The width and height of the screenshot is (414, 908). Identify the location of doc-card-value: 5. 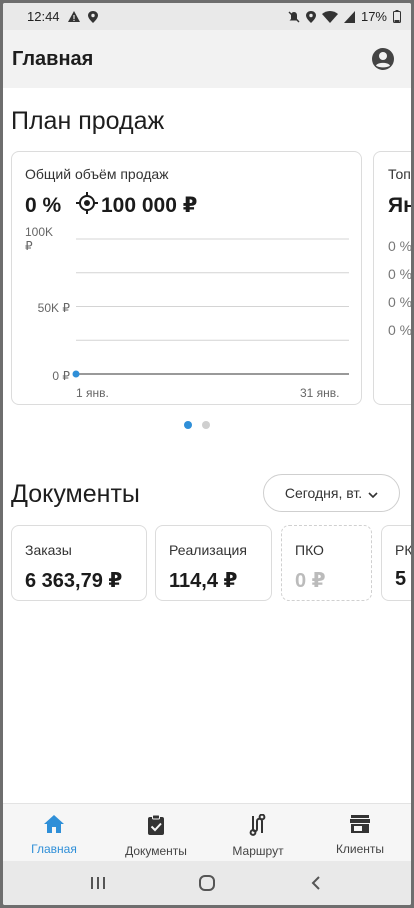
(401, 579).